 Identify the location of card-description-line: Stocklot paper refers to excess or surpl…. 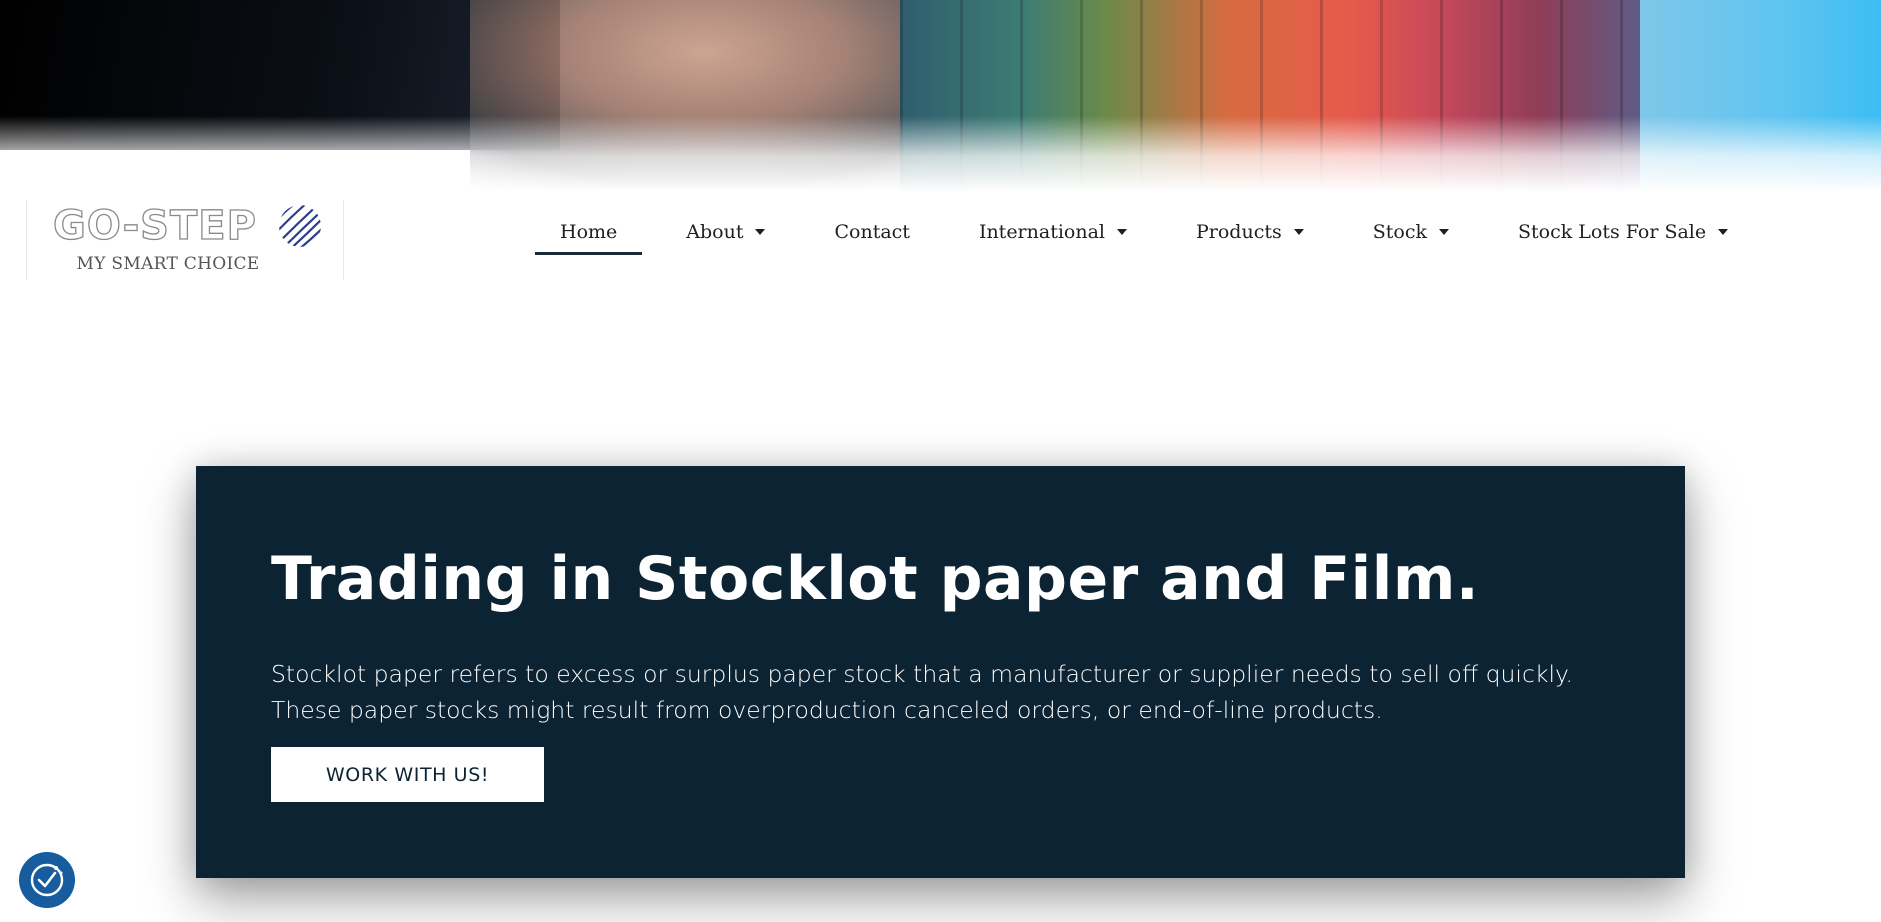
(922, 674).